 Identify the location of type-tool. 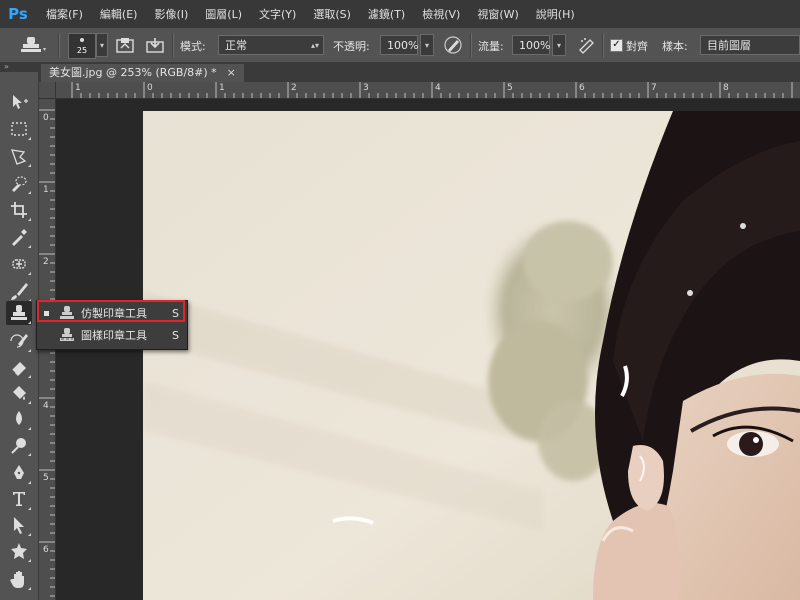
(19, 499).